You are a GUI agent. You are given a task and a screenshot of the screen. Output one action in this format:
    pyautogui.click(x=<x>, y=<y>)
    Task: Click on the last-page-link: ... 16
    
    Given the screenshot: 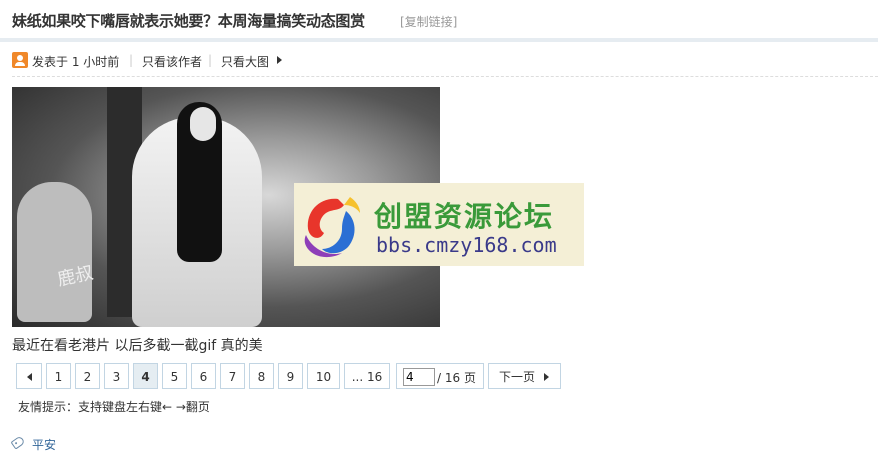 What is the action you would take?
    pyautogui.click(x=367, y=376)
    